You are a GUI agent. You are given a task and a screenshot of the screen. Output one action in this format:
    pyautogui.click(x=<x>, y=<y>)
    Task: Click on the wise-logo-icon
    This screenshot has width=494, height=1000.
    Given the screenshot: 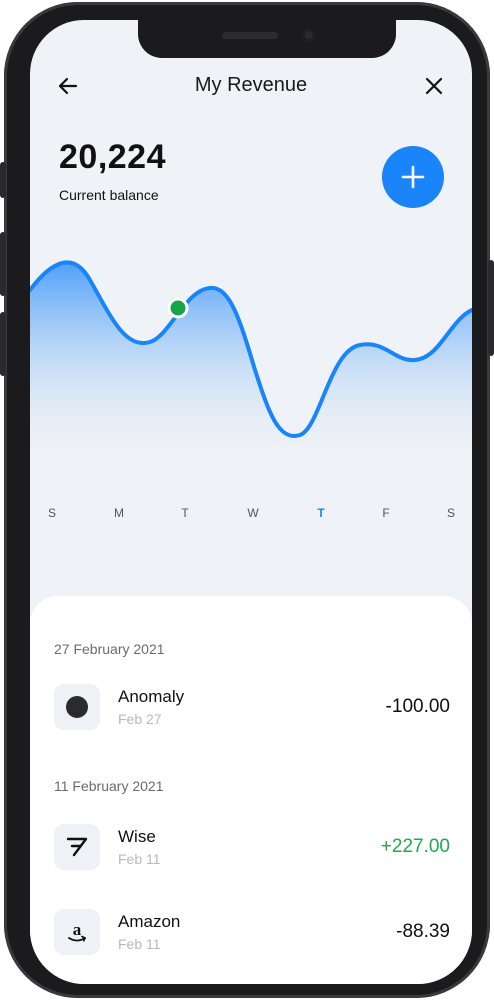 What is the action you would take?
    pyautogui.click(x=77, y=847)
    